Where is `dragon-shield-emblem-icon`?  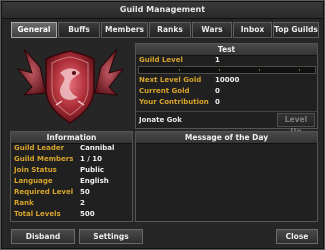
dragon-shield-emblem-icon is located at coordinates (70, 86).